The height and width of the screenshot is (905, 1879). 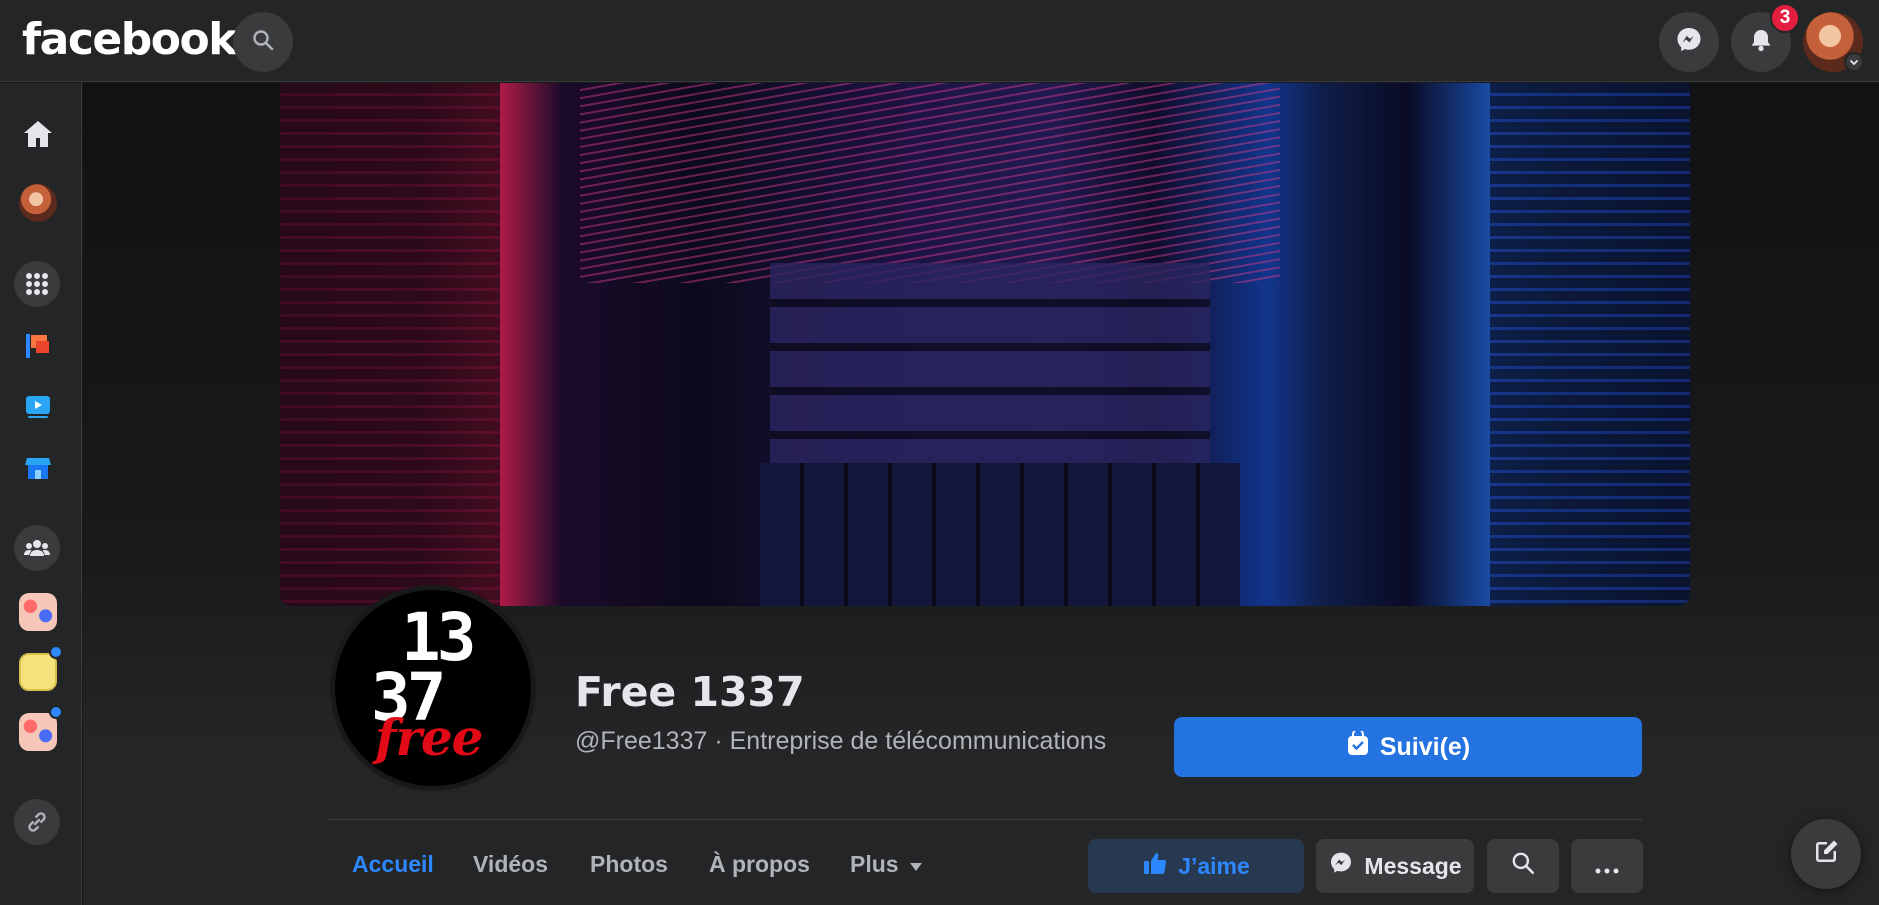 I want to click on messenger-button, so click(x=1689, y=42).